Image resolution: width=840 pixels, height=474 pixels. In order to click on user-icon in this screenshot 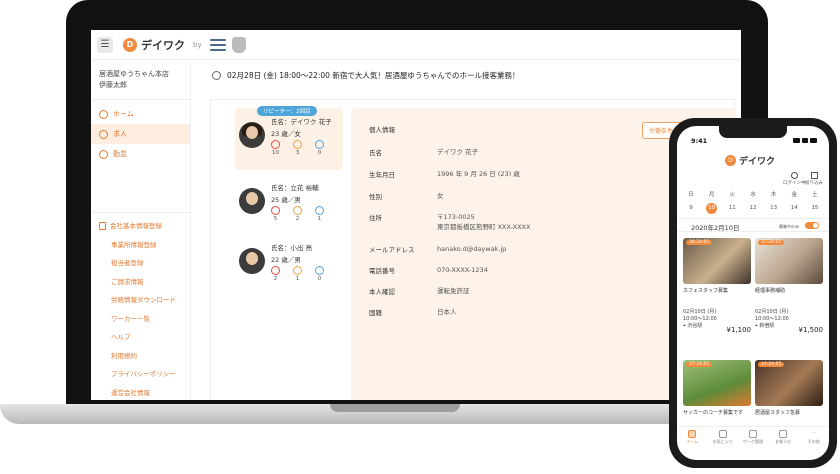, I will do `click(794, 175)`.